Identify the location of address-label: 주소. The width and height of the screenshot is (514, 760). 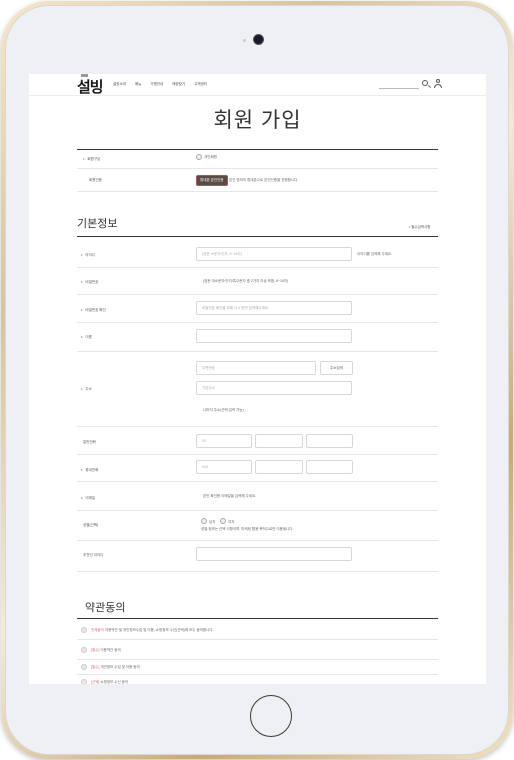
(86, 389).